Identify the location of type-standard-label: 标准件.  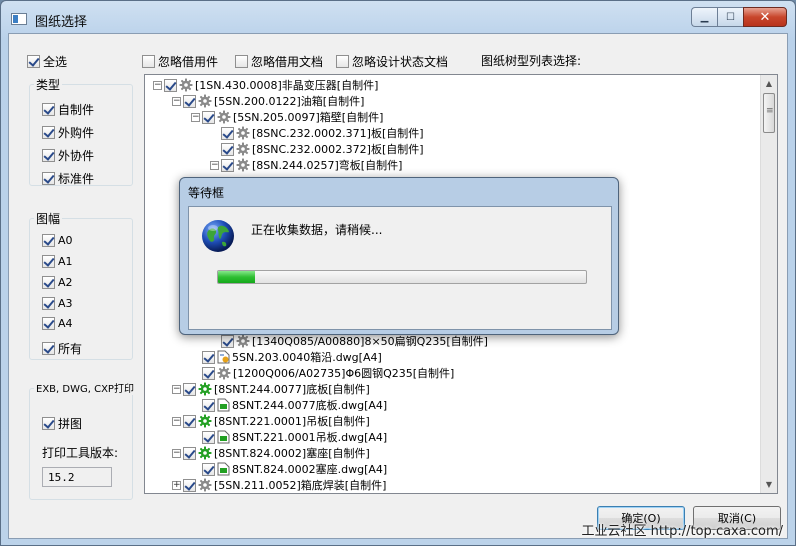
(76, 179).